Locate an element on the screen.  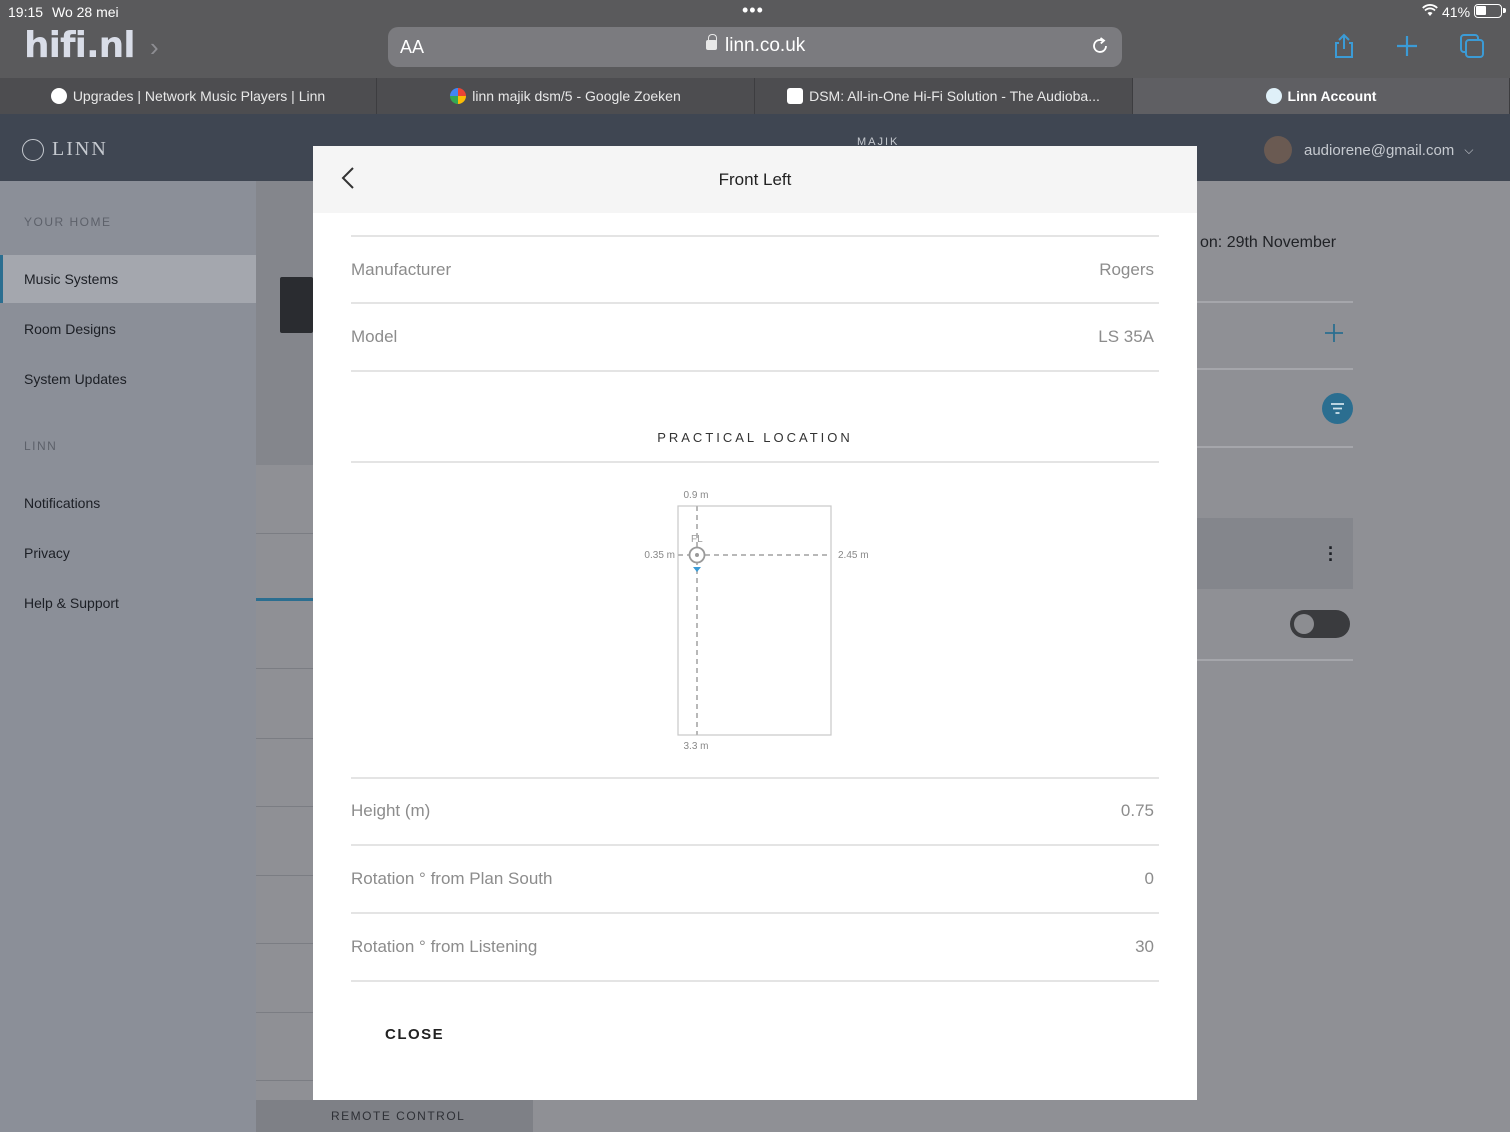
wifi-icon is located at coordinates (1430, 10).